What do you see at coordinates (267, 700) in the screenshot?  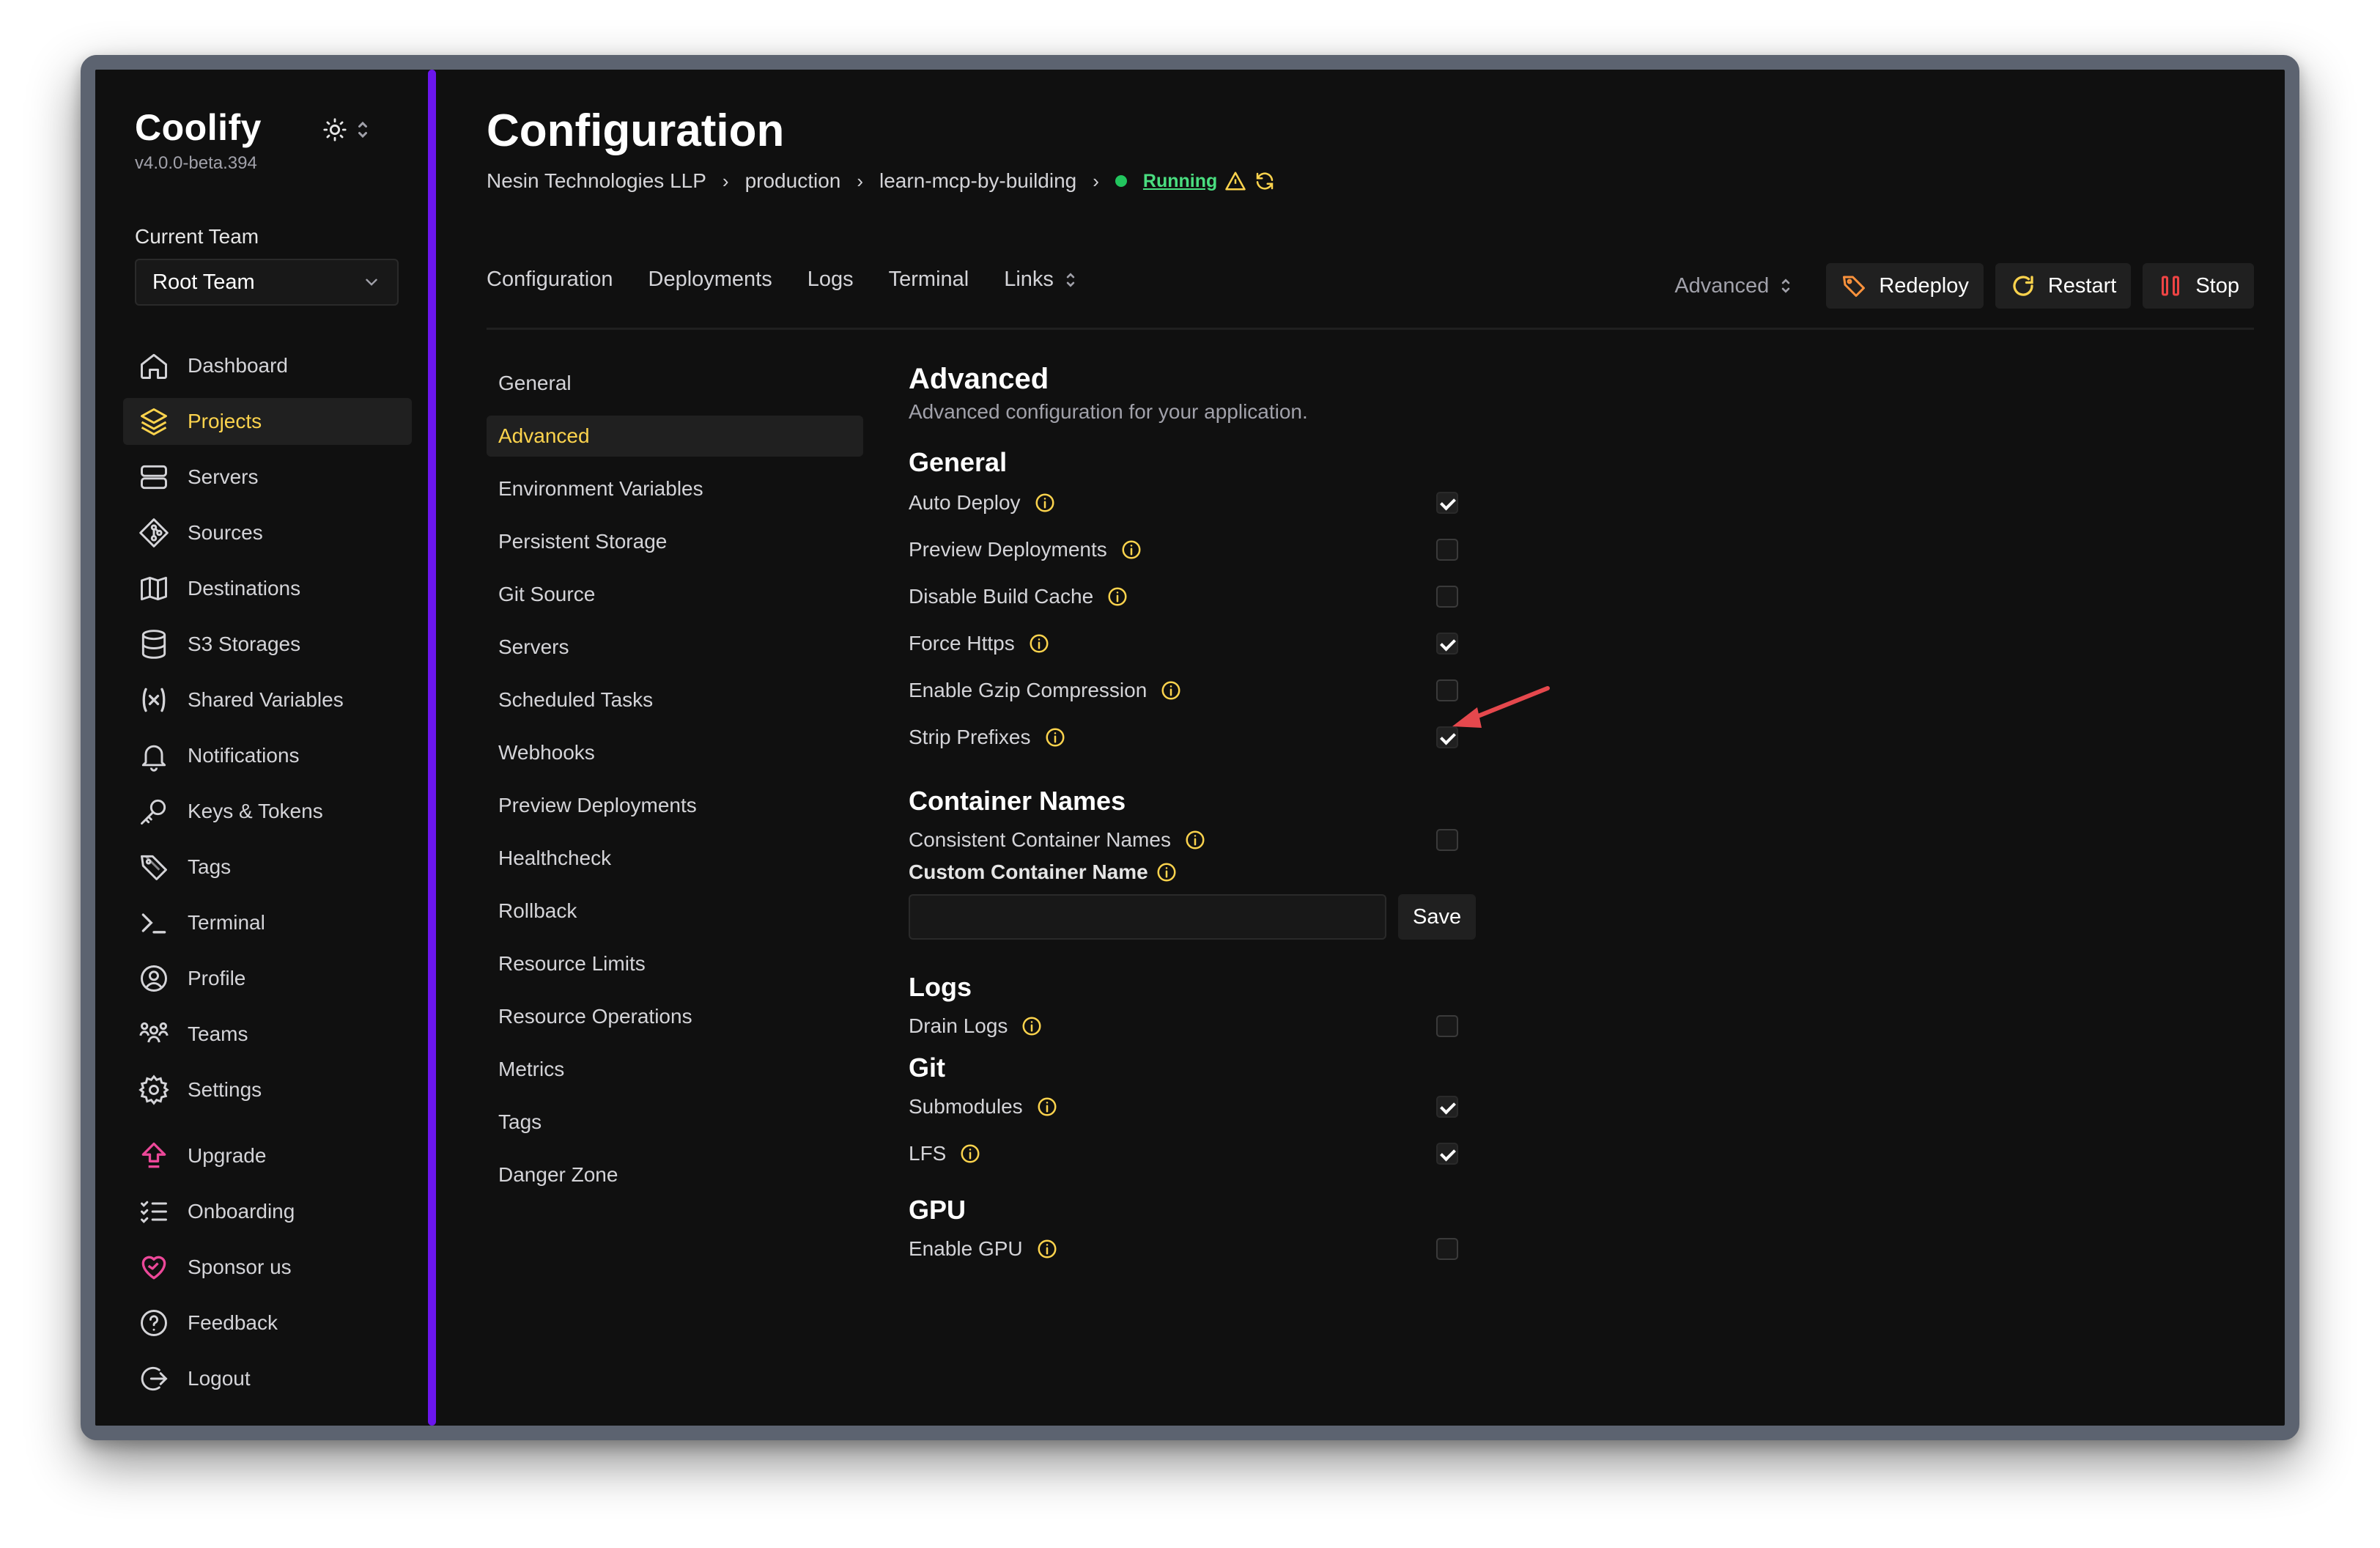 I see `sidebar-item-shared-variables: Shared Variables` at bounding box center [267, 700].